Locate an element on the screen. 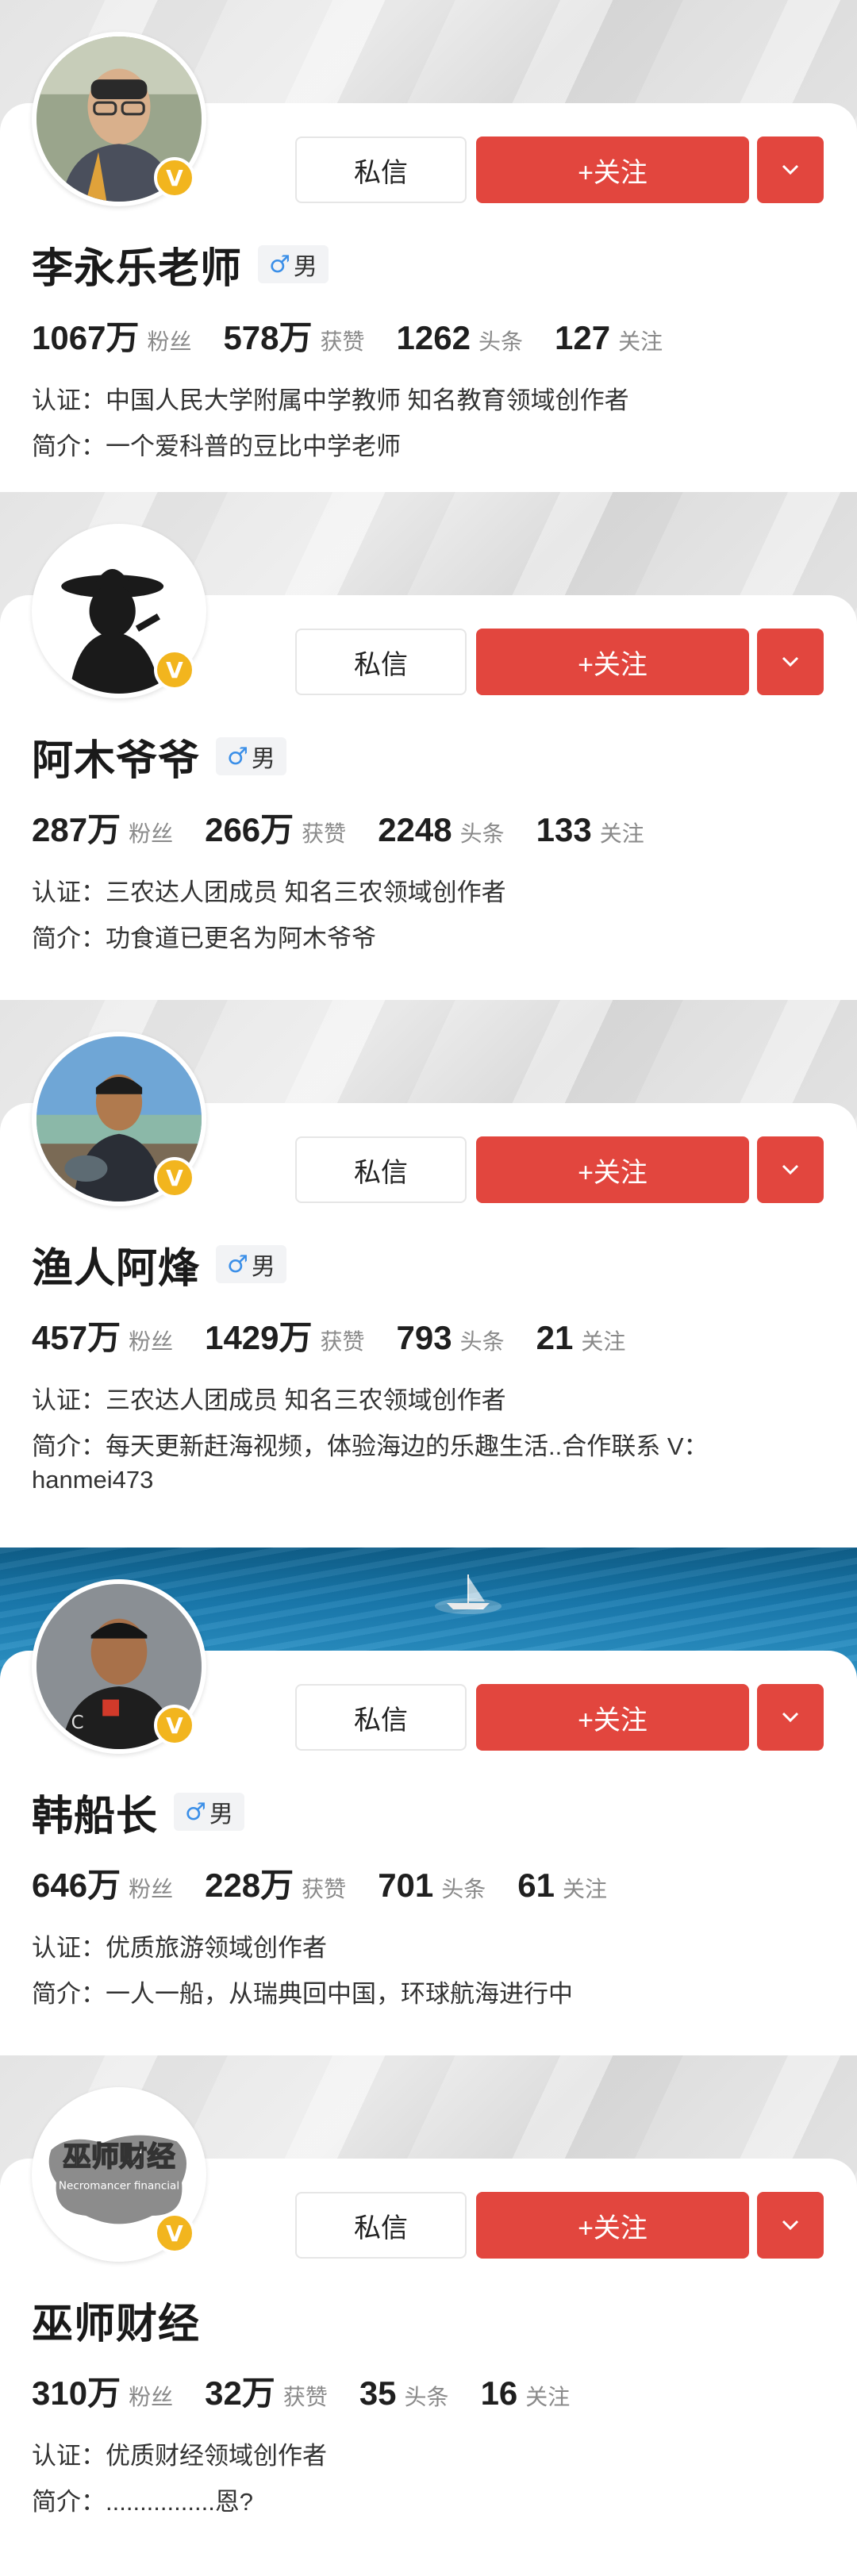 This screenshot has height=2576, width=857. posts-stat: 2248 头条 is located at coordinates (441, 830).